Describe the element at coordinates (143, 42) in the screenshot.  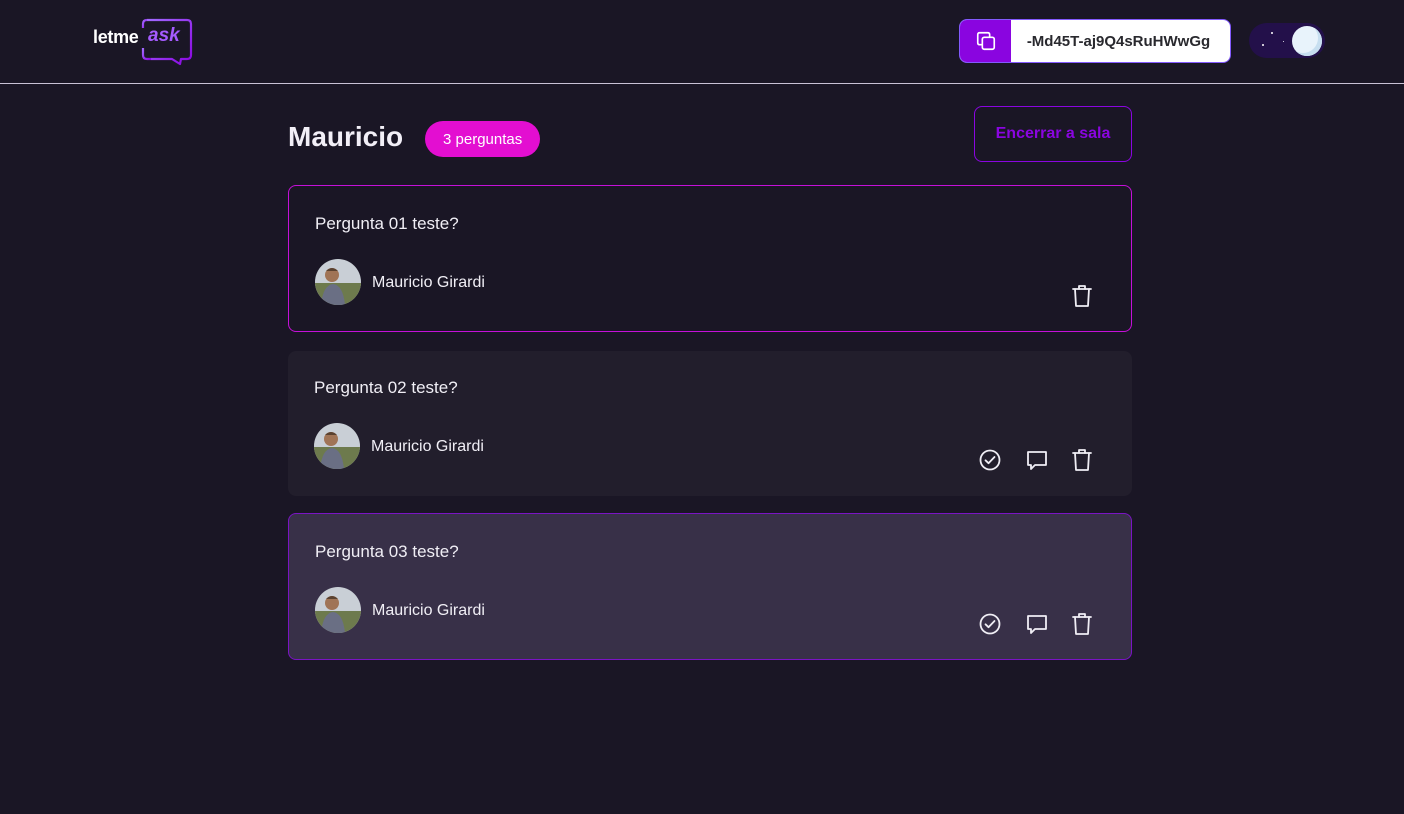
I see `letmeask-logo: letme ask` at that location.